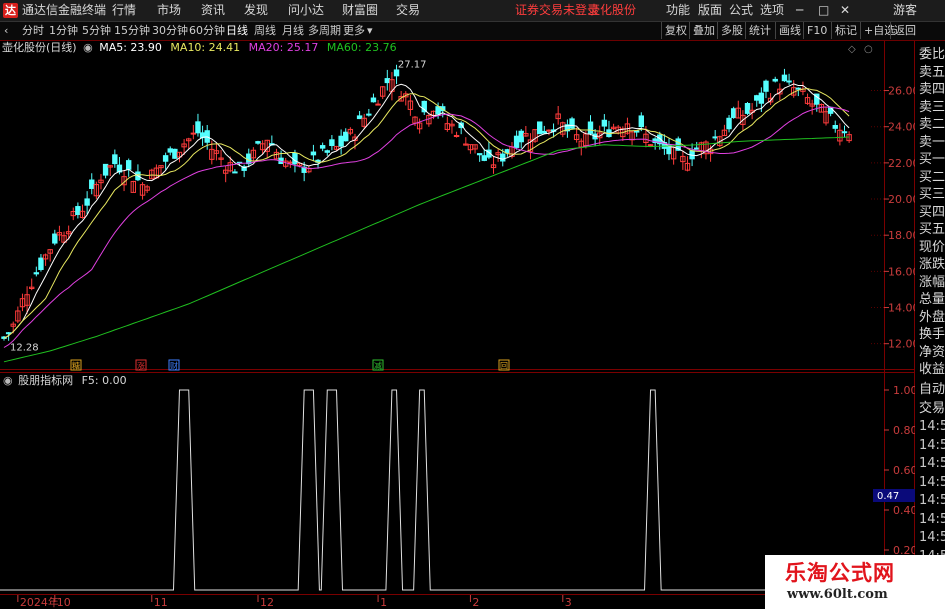  Describe the element at coordinates (932, 408) in the screenshot. I see `trade-label: 交易` at that location.